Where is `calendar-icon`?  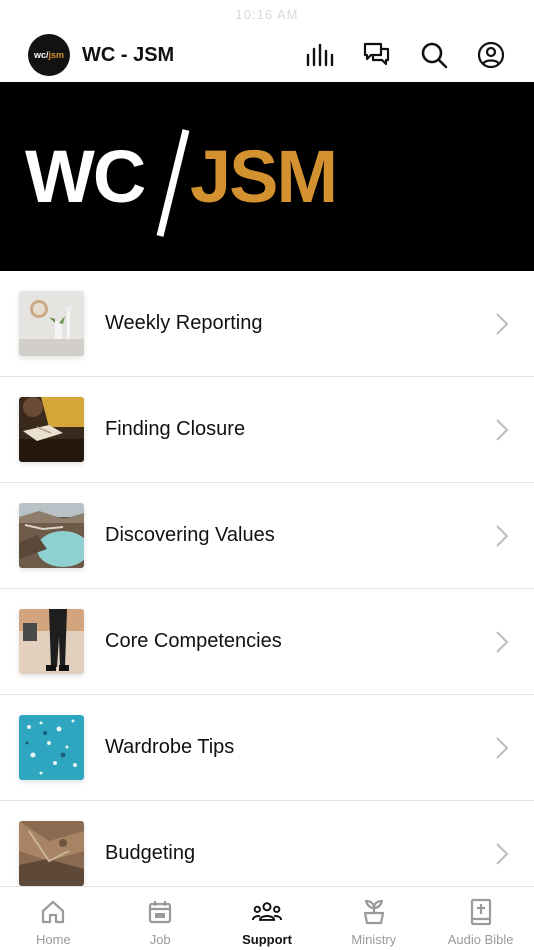 calendar-icon is located at coordinates (160, 912).